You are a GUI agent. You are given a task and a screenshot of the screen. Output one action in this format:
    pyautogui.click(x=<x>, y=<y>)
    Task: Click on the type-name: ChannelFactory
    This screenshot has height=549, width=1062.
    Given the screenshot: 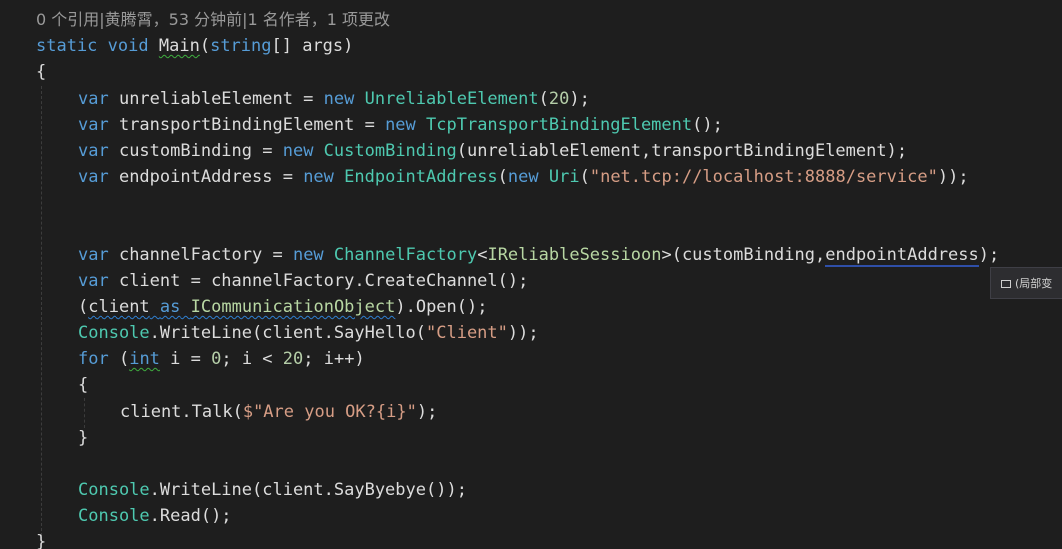 What is the action you would take?
    pyautogui.click(x=400, y=255)
    